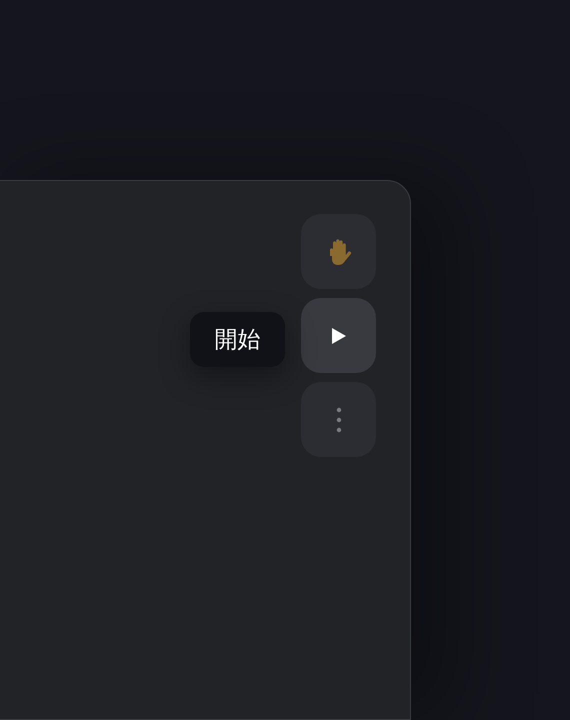  What do you see at coordinates (237, 339) in the screenshot?
I see `tooltip: 開始` at bounding box center [237, 339].